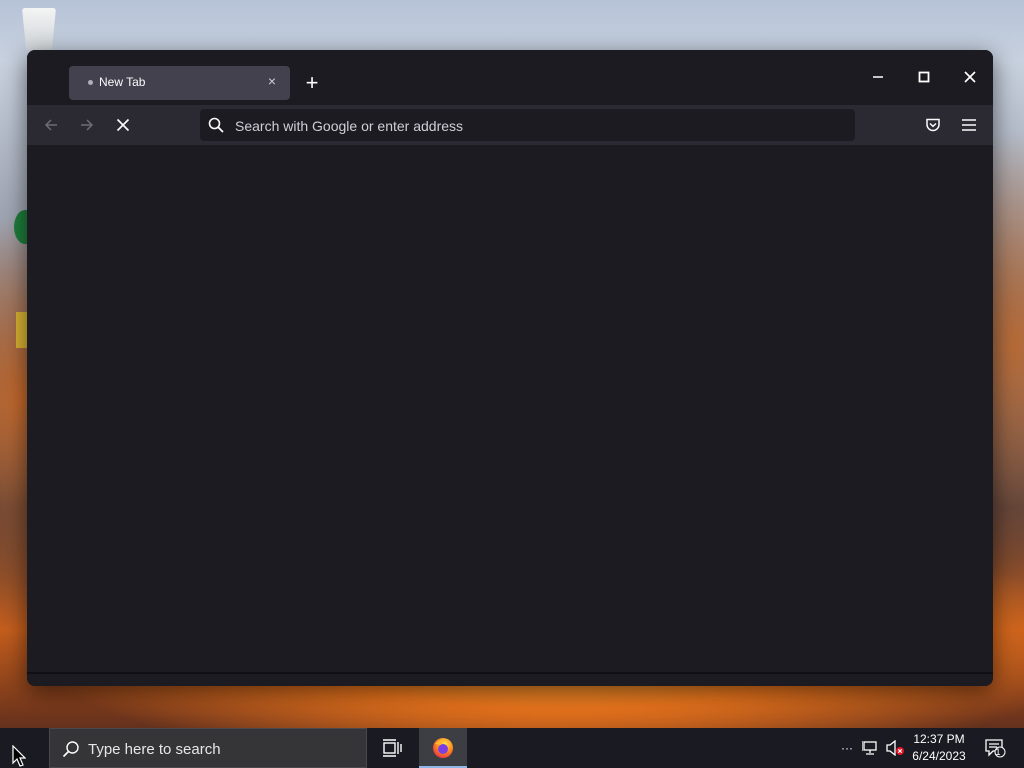 This screenshot has height=768, width=1024. I want to click on network-icon, so click(869, 748).